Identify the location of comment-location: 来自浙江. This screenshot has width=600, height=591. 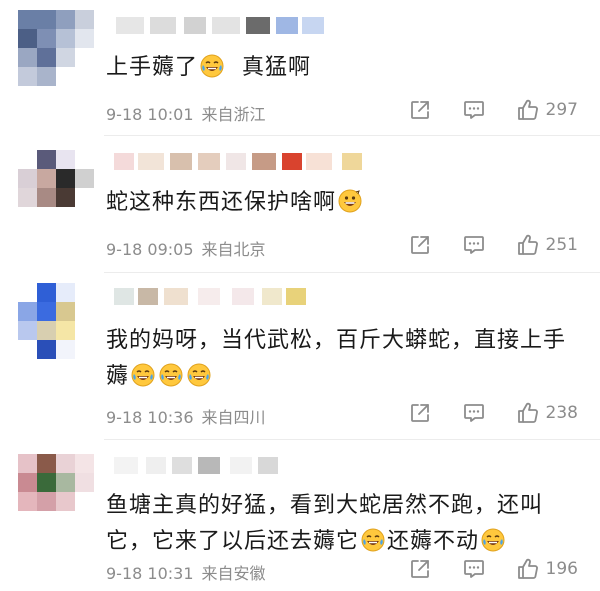
(233, 114).